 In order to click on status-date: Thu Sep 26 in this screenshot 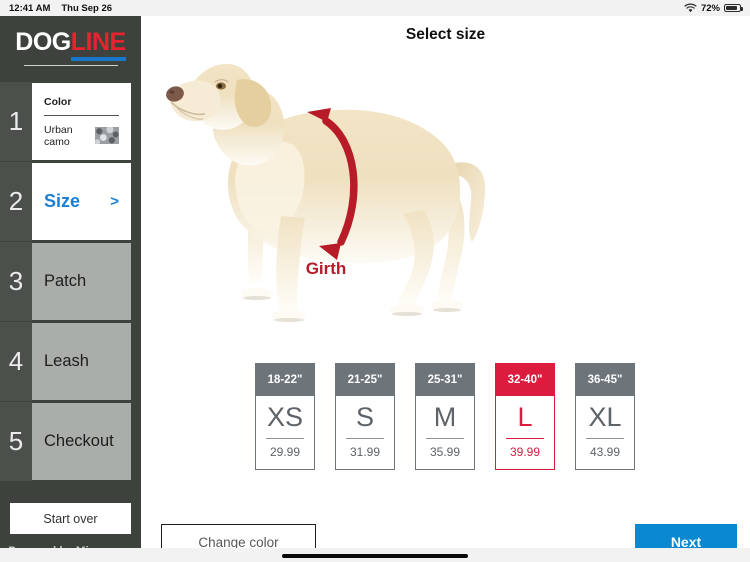, I will do `click(87, 8)`.